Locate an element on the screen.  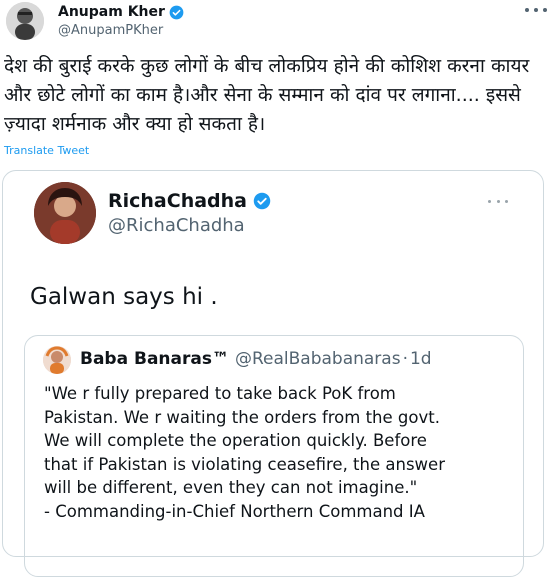
author-avatar is located at coordinates (25, 21).